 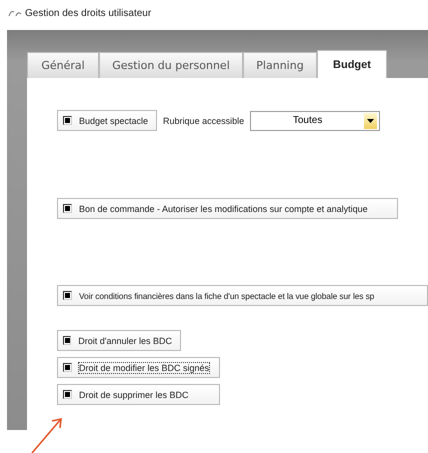 What do you see at coordinates (203, 121) in the screenshot?
I see `dropdown-label: Rubrique accessible` at bounding box center [203, 121].